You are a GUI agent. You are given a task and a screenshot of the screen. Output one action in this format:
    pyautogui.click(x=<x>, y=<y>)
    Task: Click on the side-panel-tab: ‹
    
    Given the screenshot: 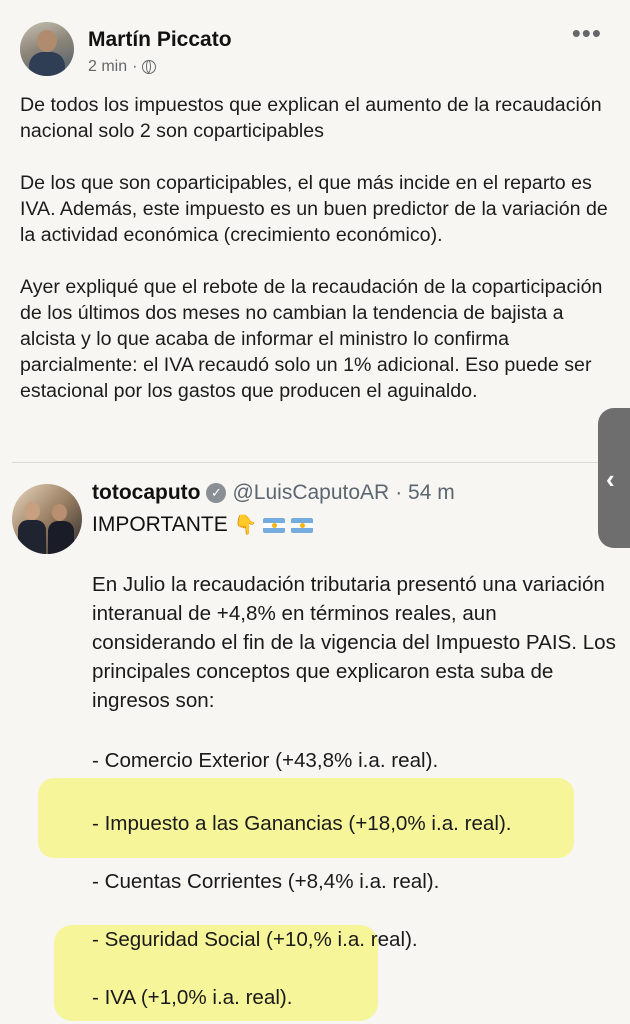 What is the action you would take?
    pyautogui.click(x=614, y=478)
    